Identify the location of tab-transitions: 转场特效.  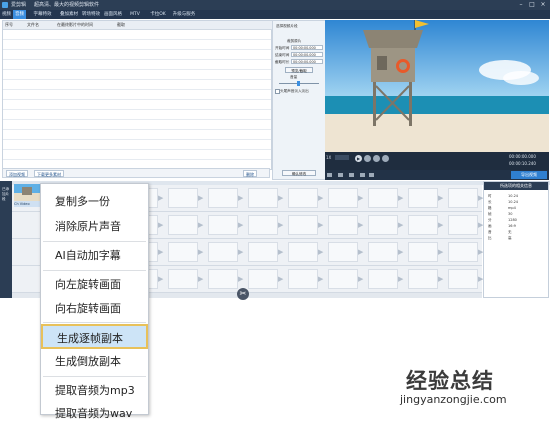
(91, 14).